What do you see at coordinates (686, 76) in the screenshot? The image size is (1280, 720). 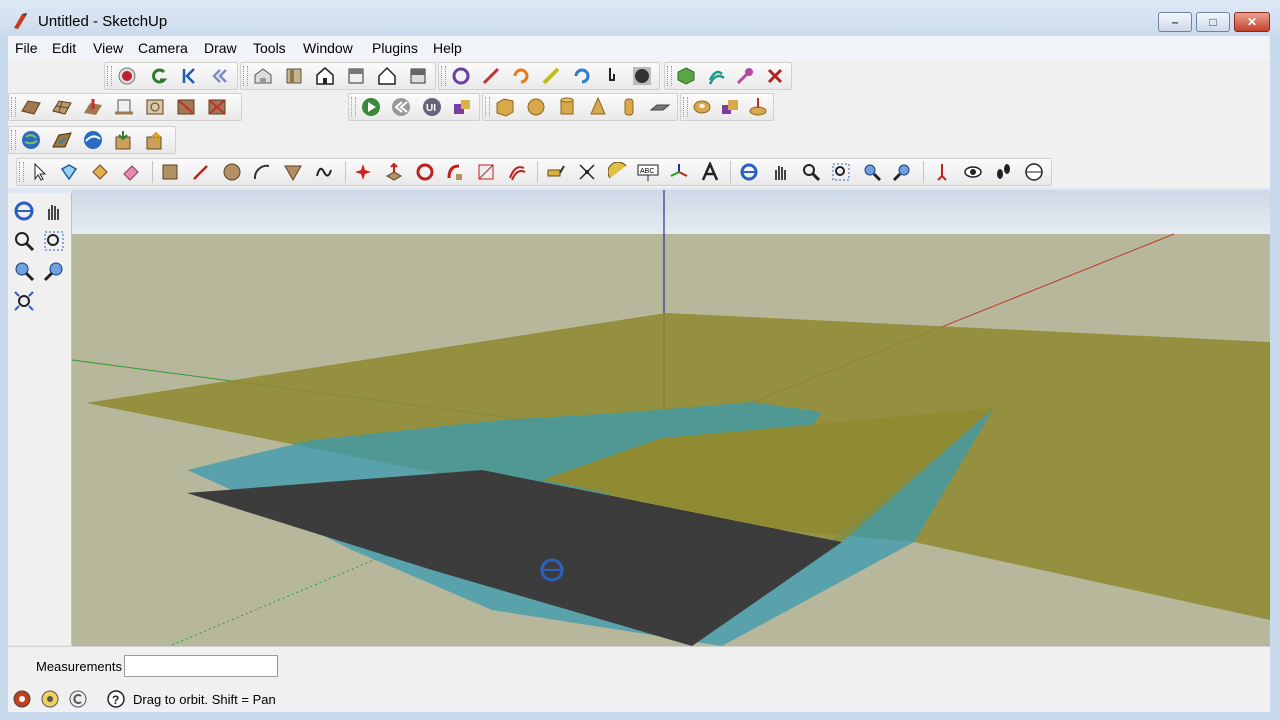 I see `green-cube-icon` at bounding box center [686, 76].